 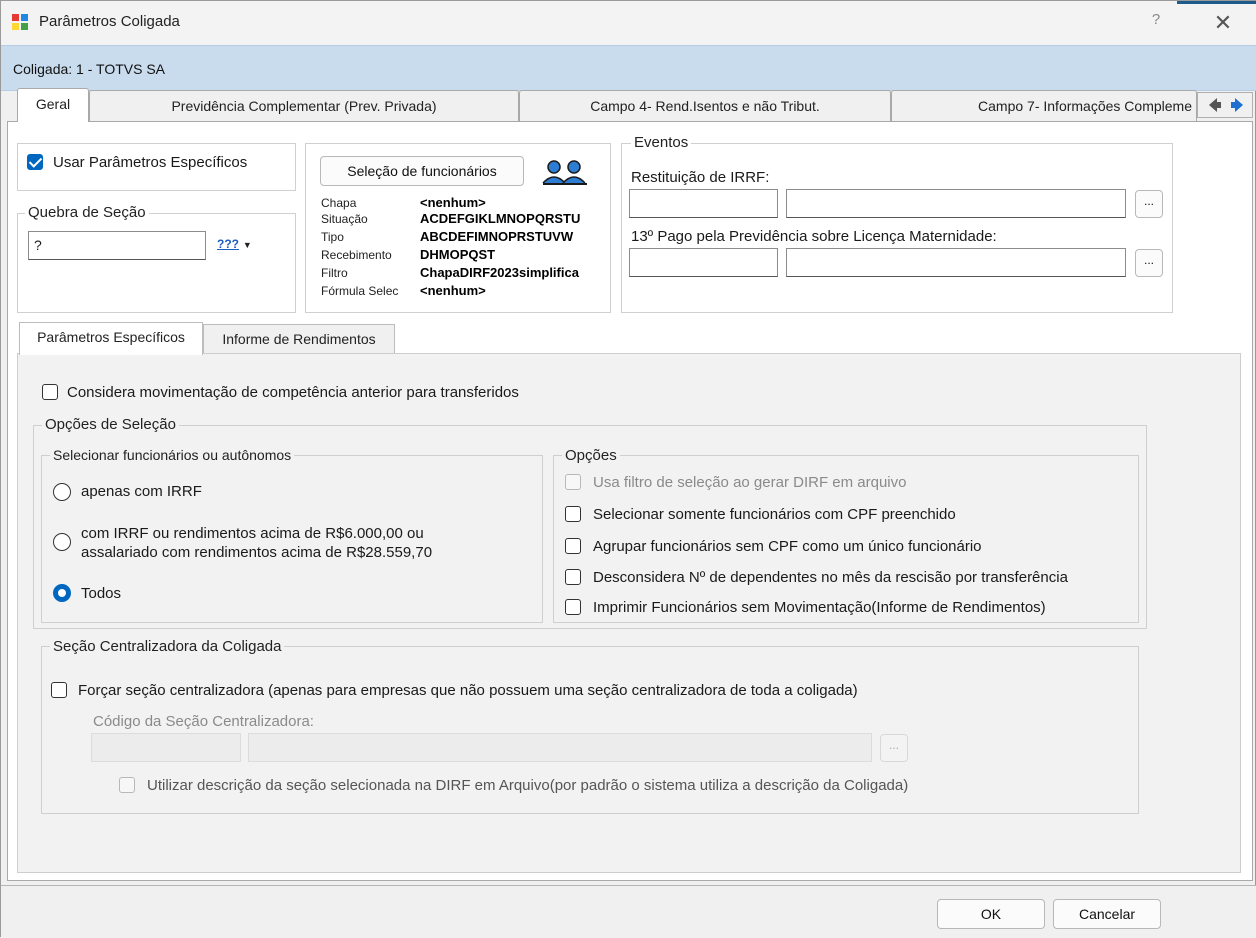 I want to click on opt-cpf-checkbox, so click(x=573, y=514).